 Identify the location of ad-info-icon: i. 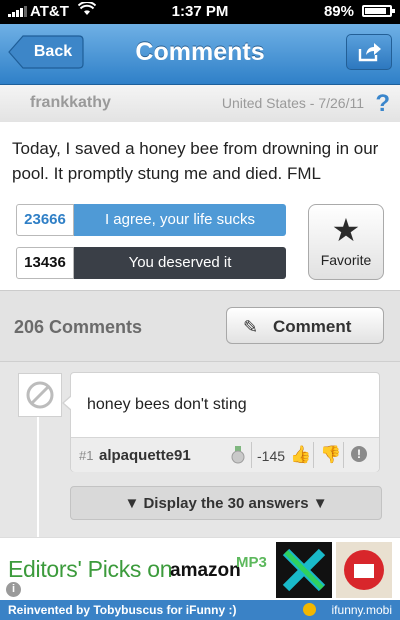
(13, 589).